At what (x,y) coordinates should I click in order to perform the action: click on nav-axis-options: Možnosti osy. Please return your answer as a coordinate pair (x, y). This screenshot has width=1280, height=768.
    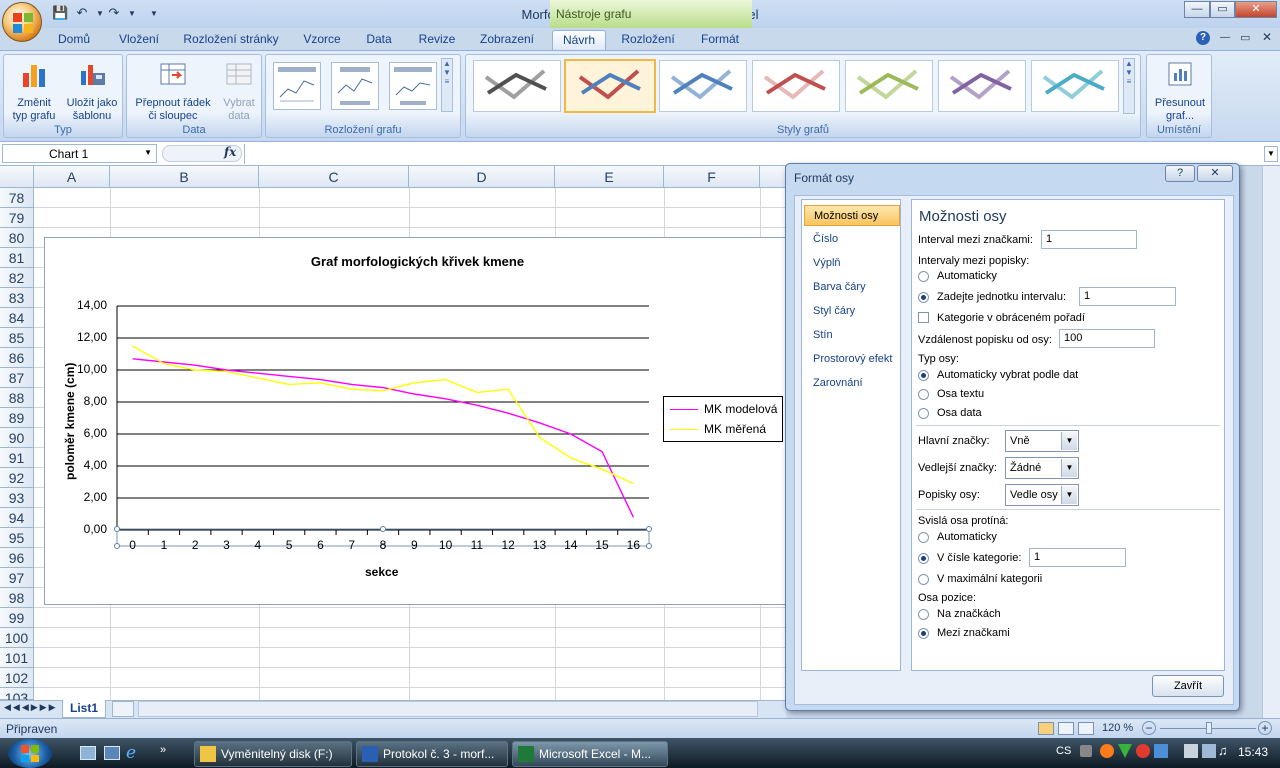
    Looking at the image, I should click on (852, 215).